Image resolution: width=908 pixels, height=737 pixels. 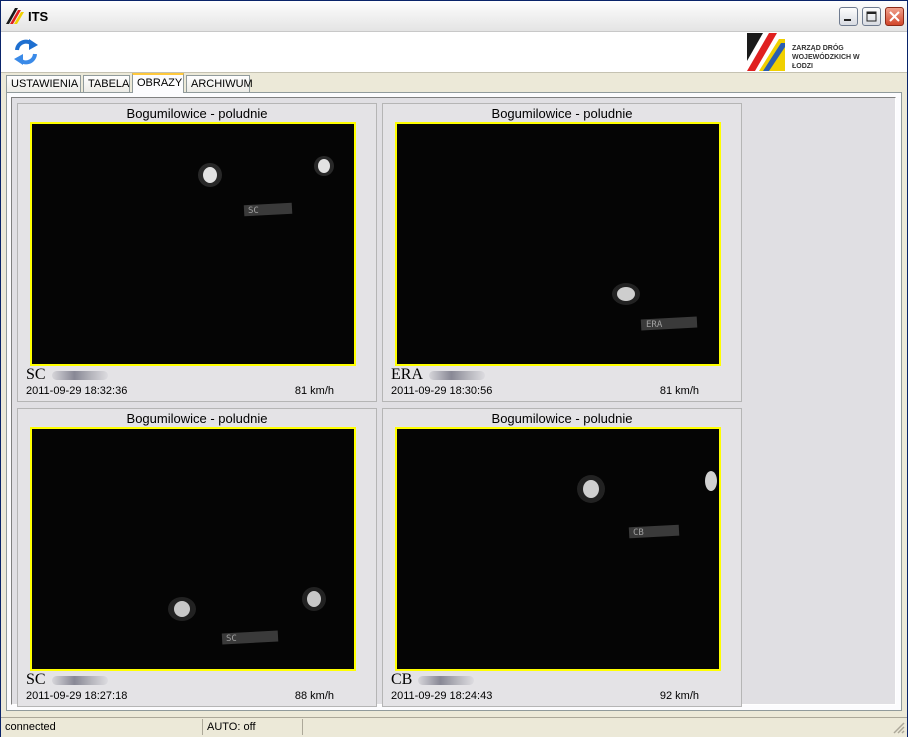 I want to click on app-icon, so click(x=15, y=16).